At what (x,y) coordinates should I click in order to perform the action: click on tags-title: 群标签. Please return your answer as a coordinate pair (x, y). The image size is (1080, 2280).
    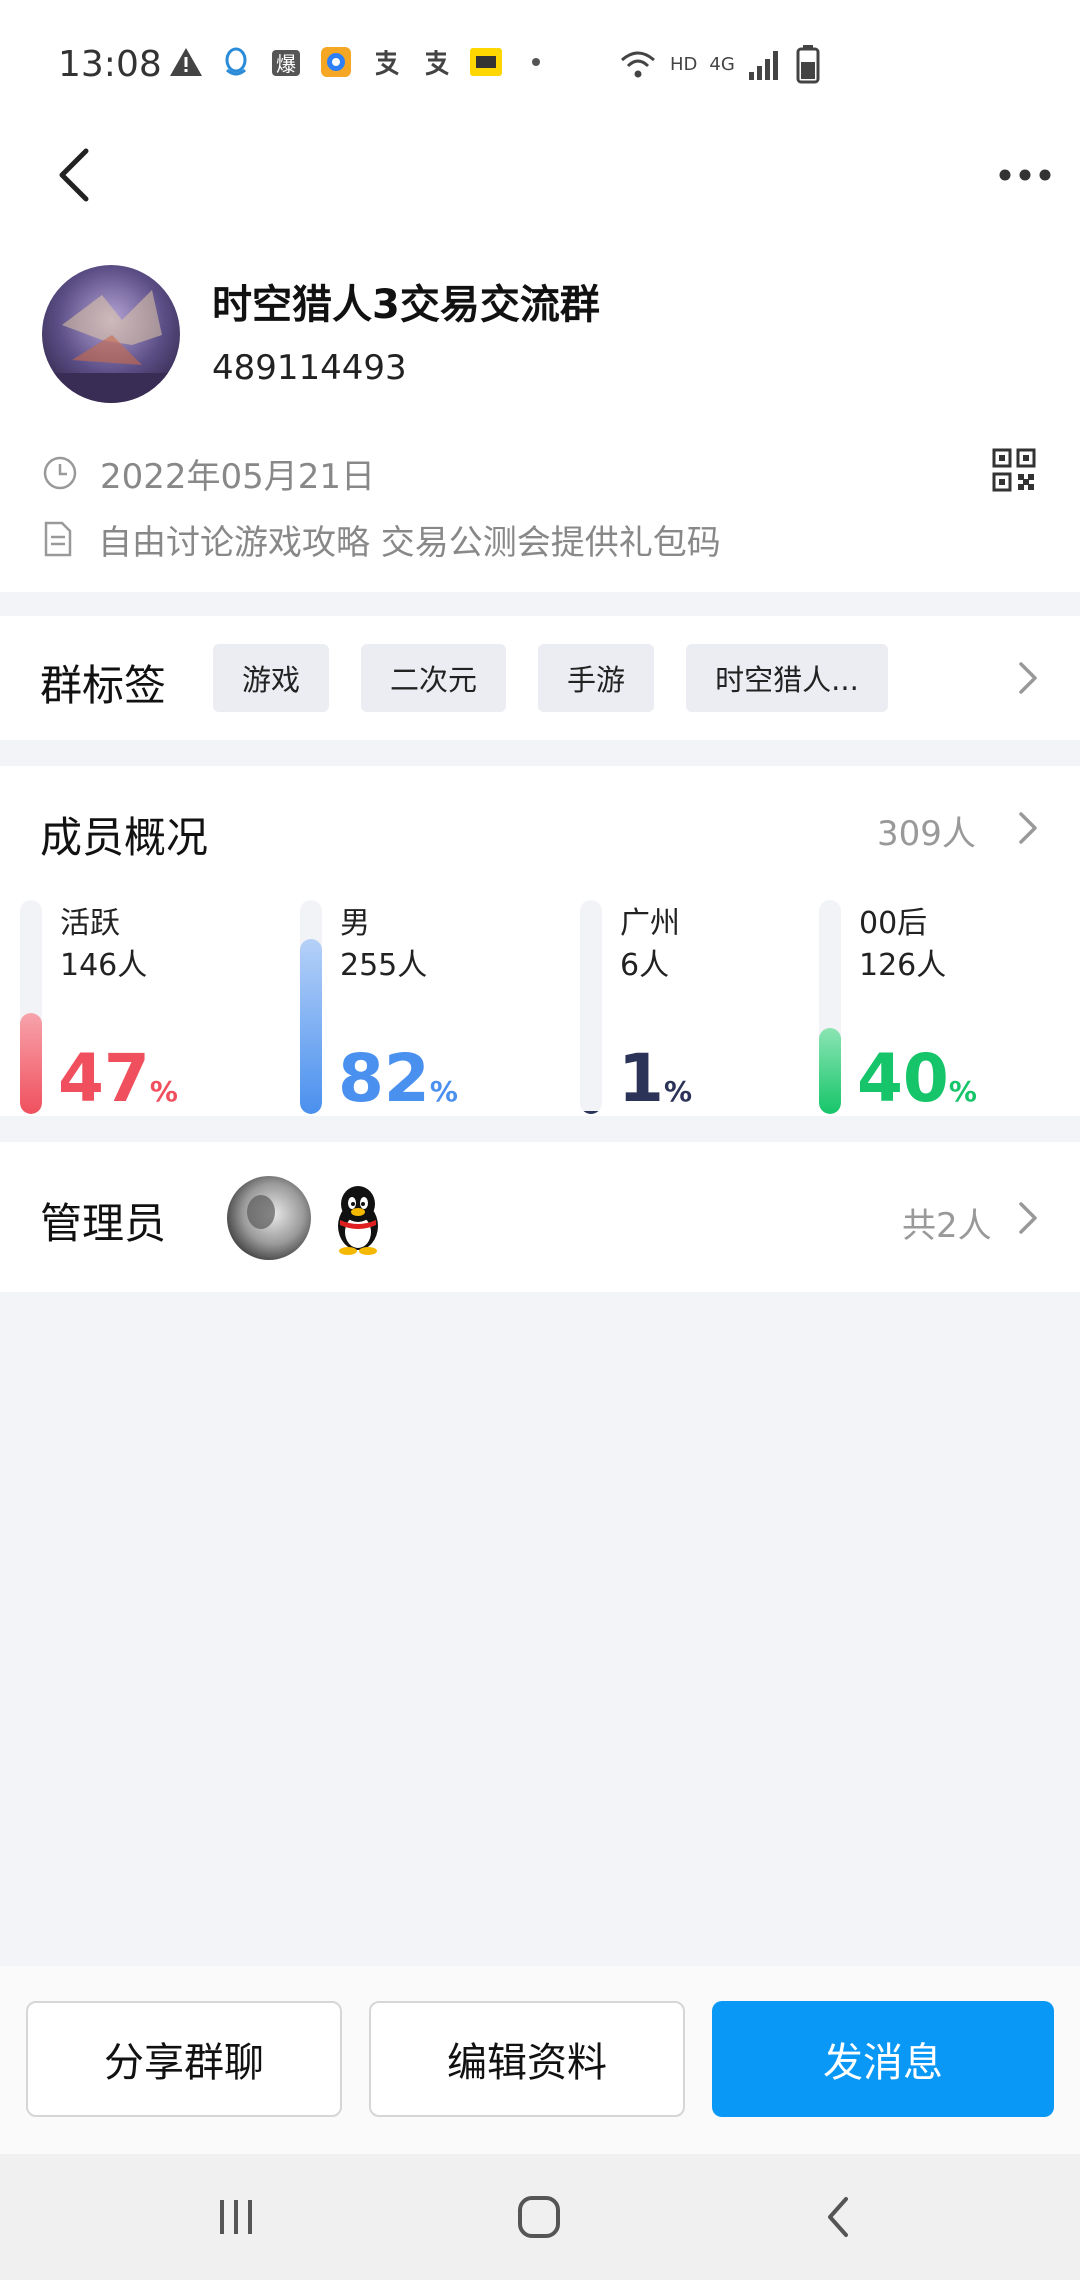
    Looking at the image, I should click on (103, 685).